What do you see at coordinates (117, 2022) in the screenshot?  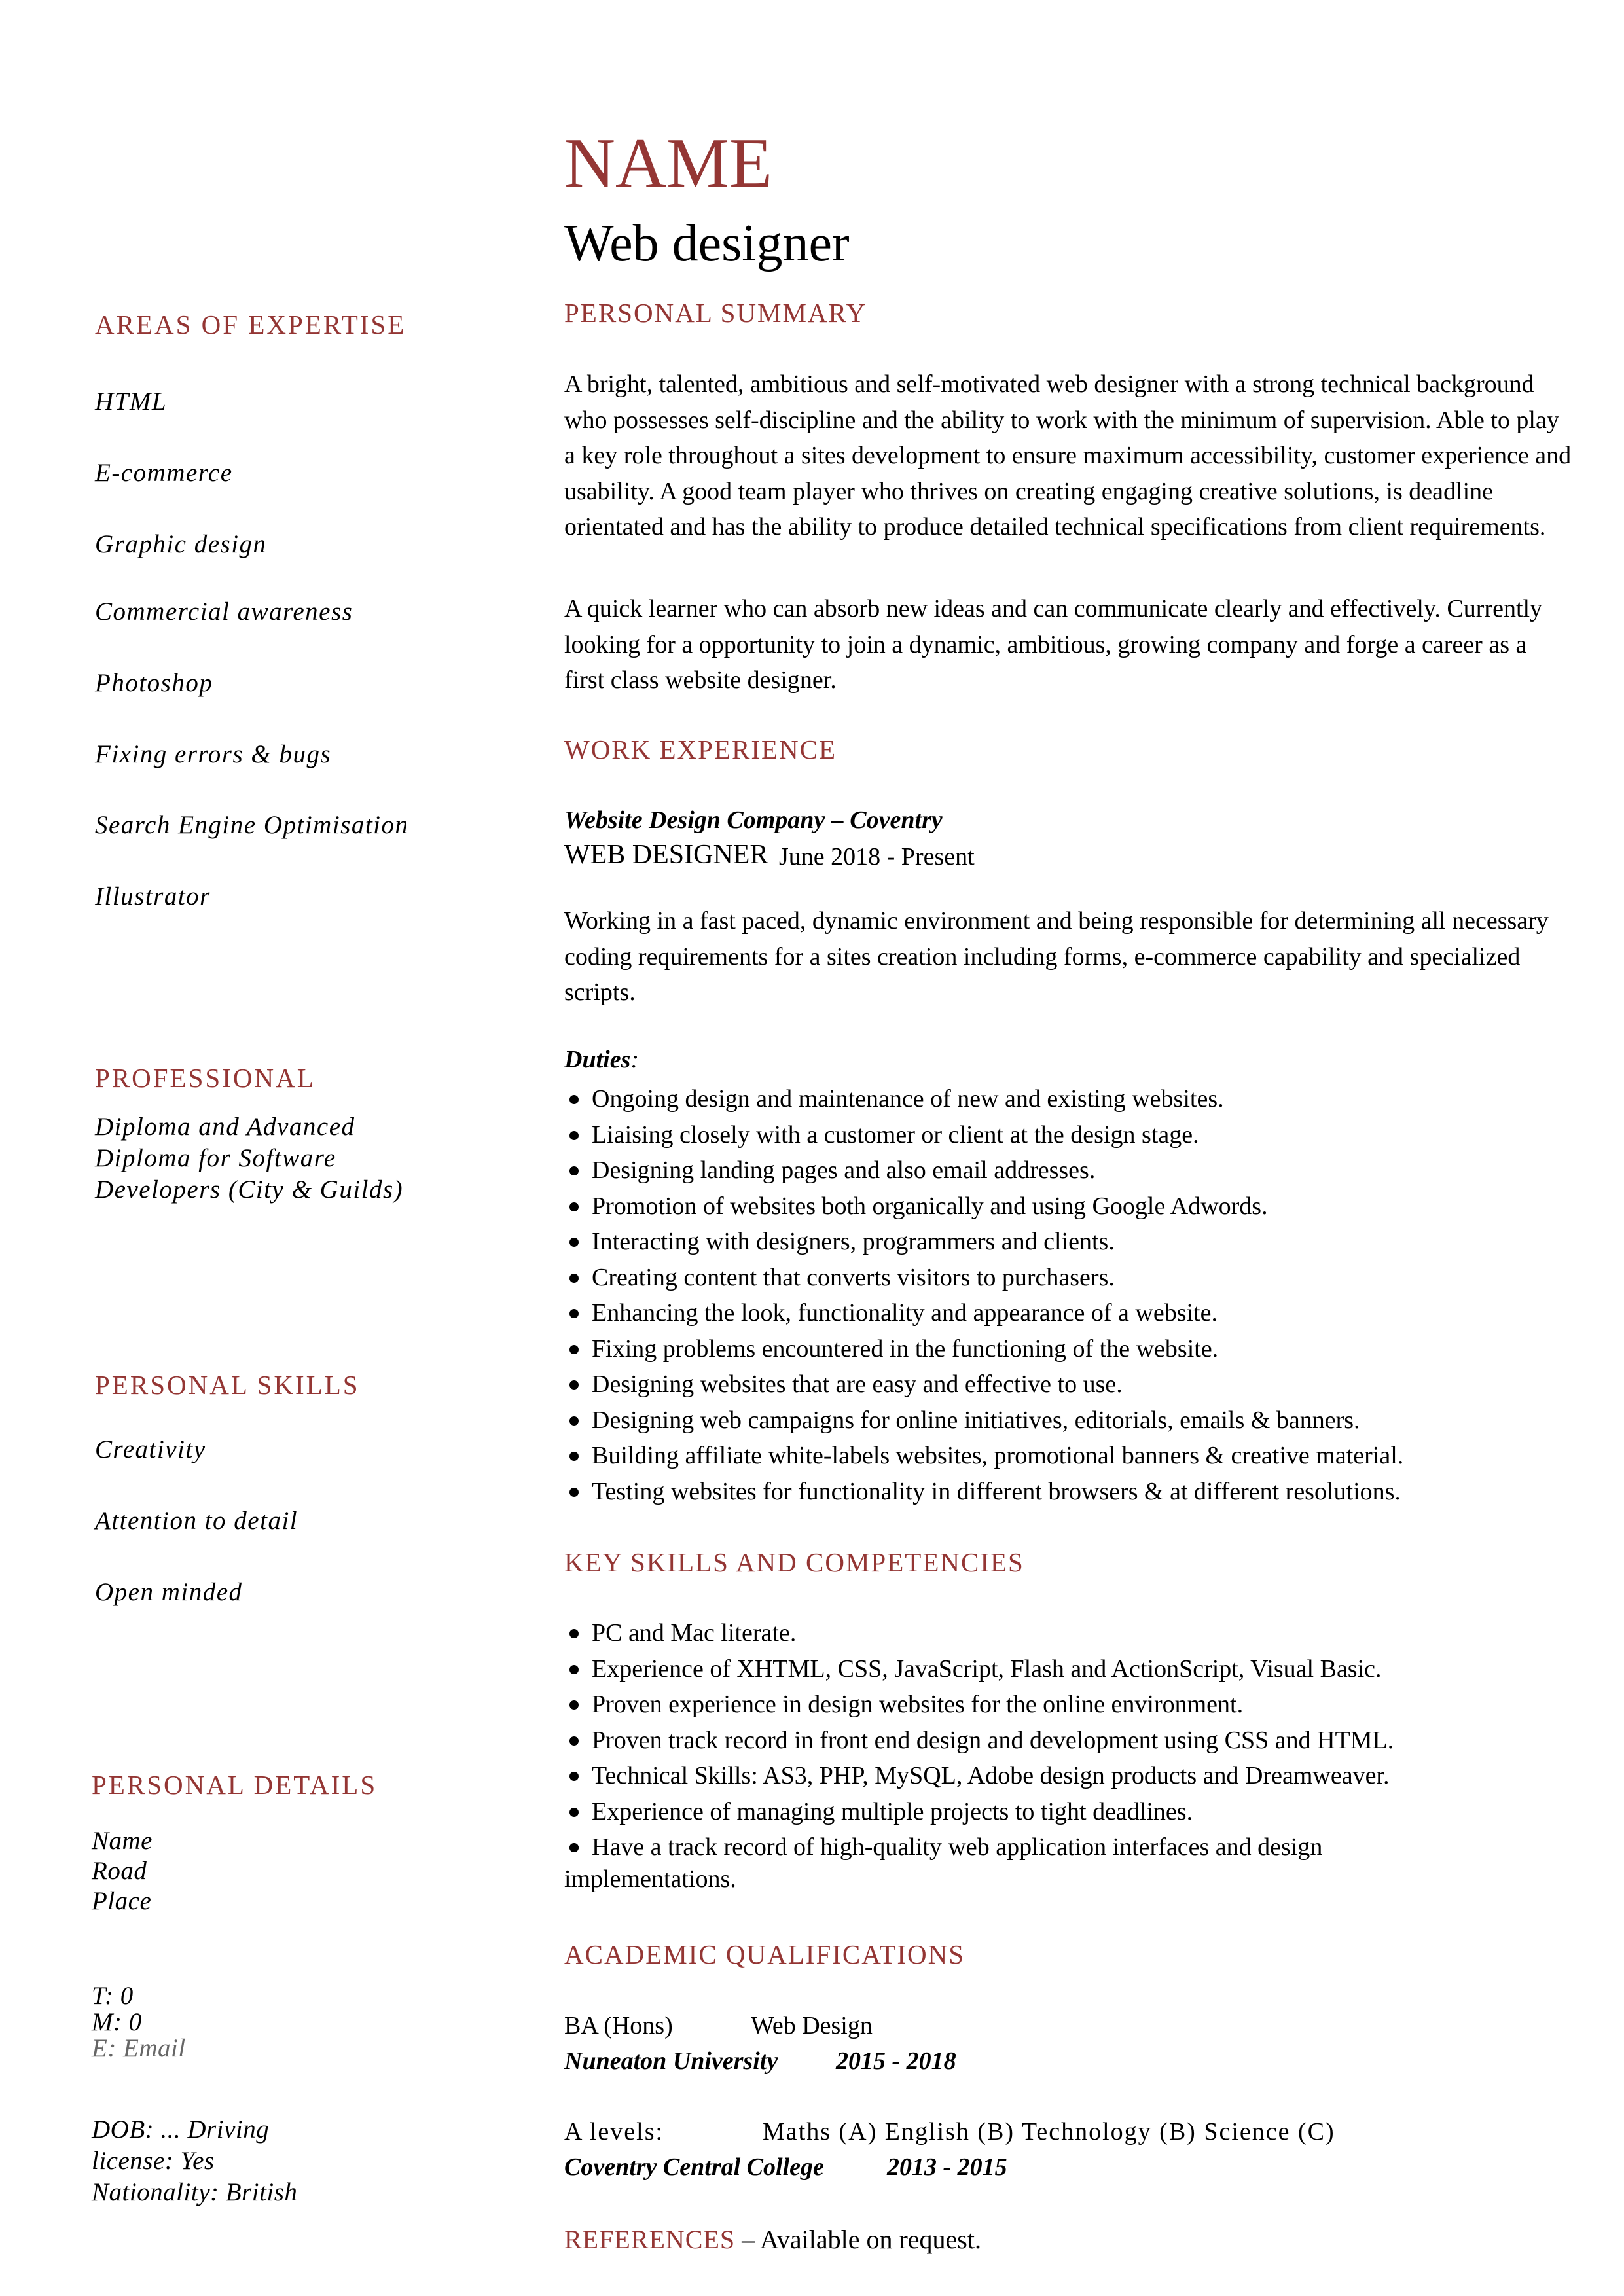 I see `mobile: M: 0` at bounding box center [117, 2022].